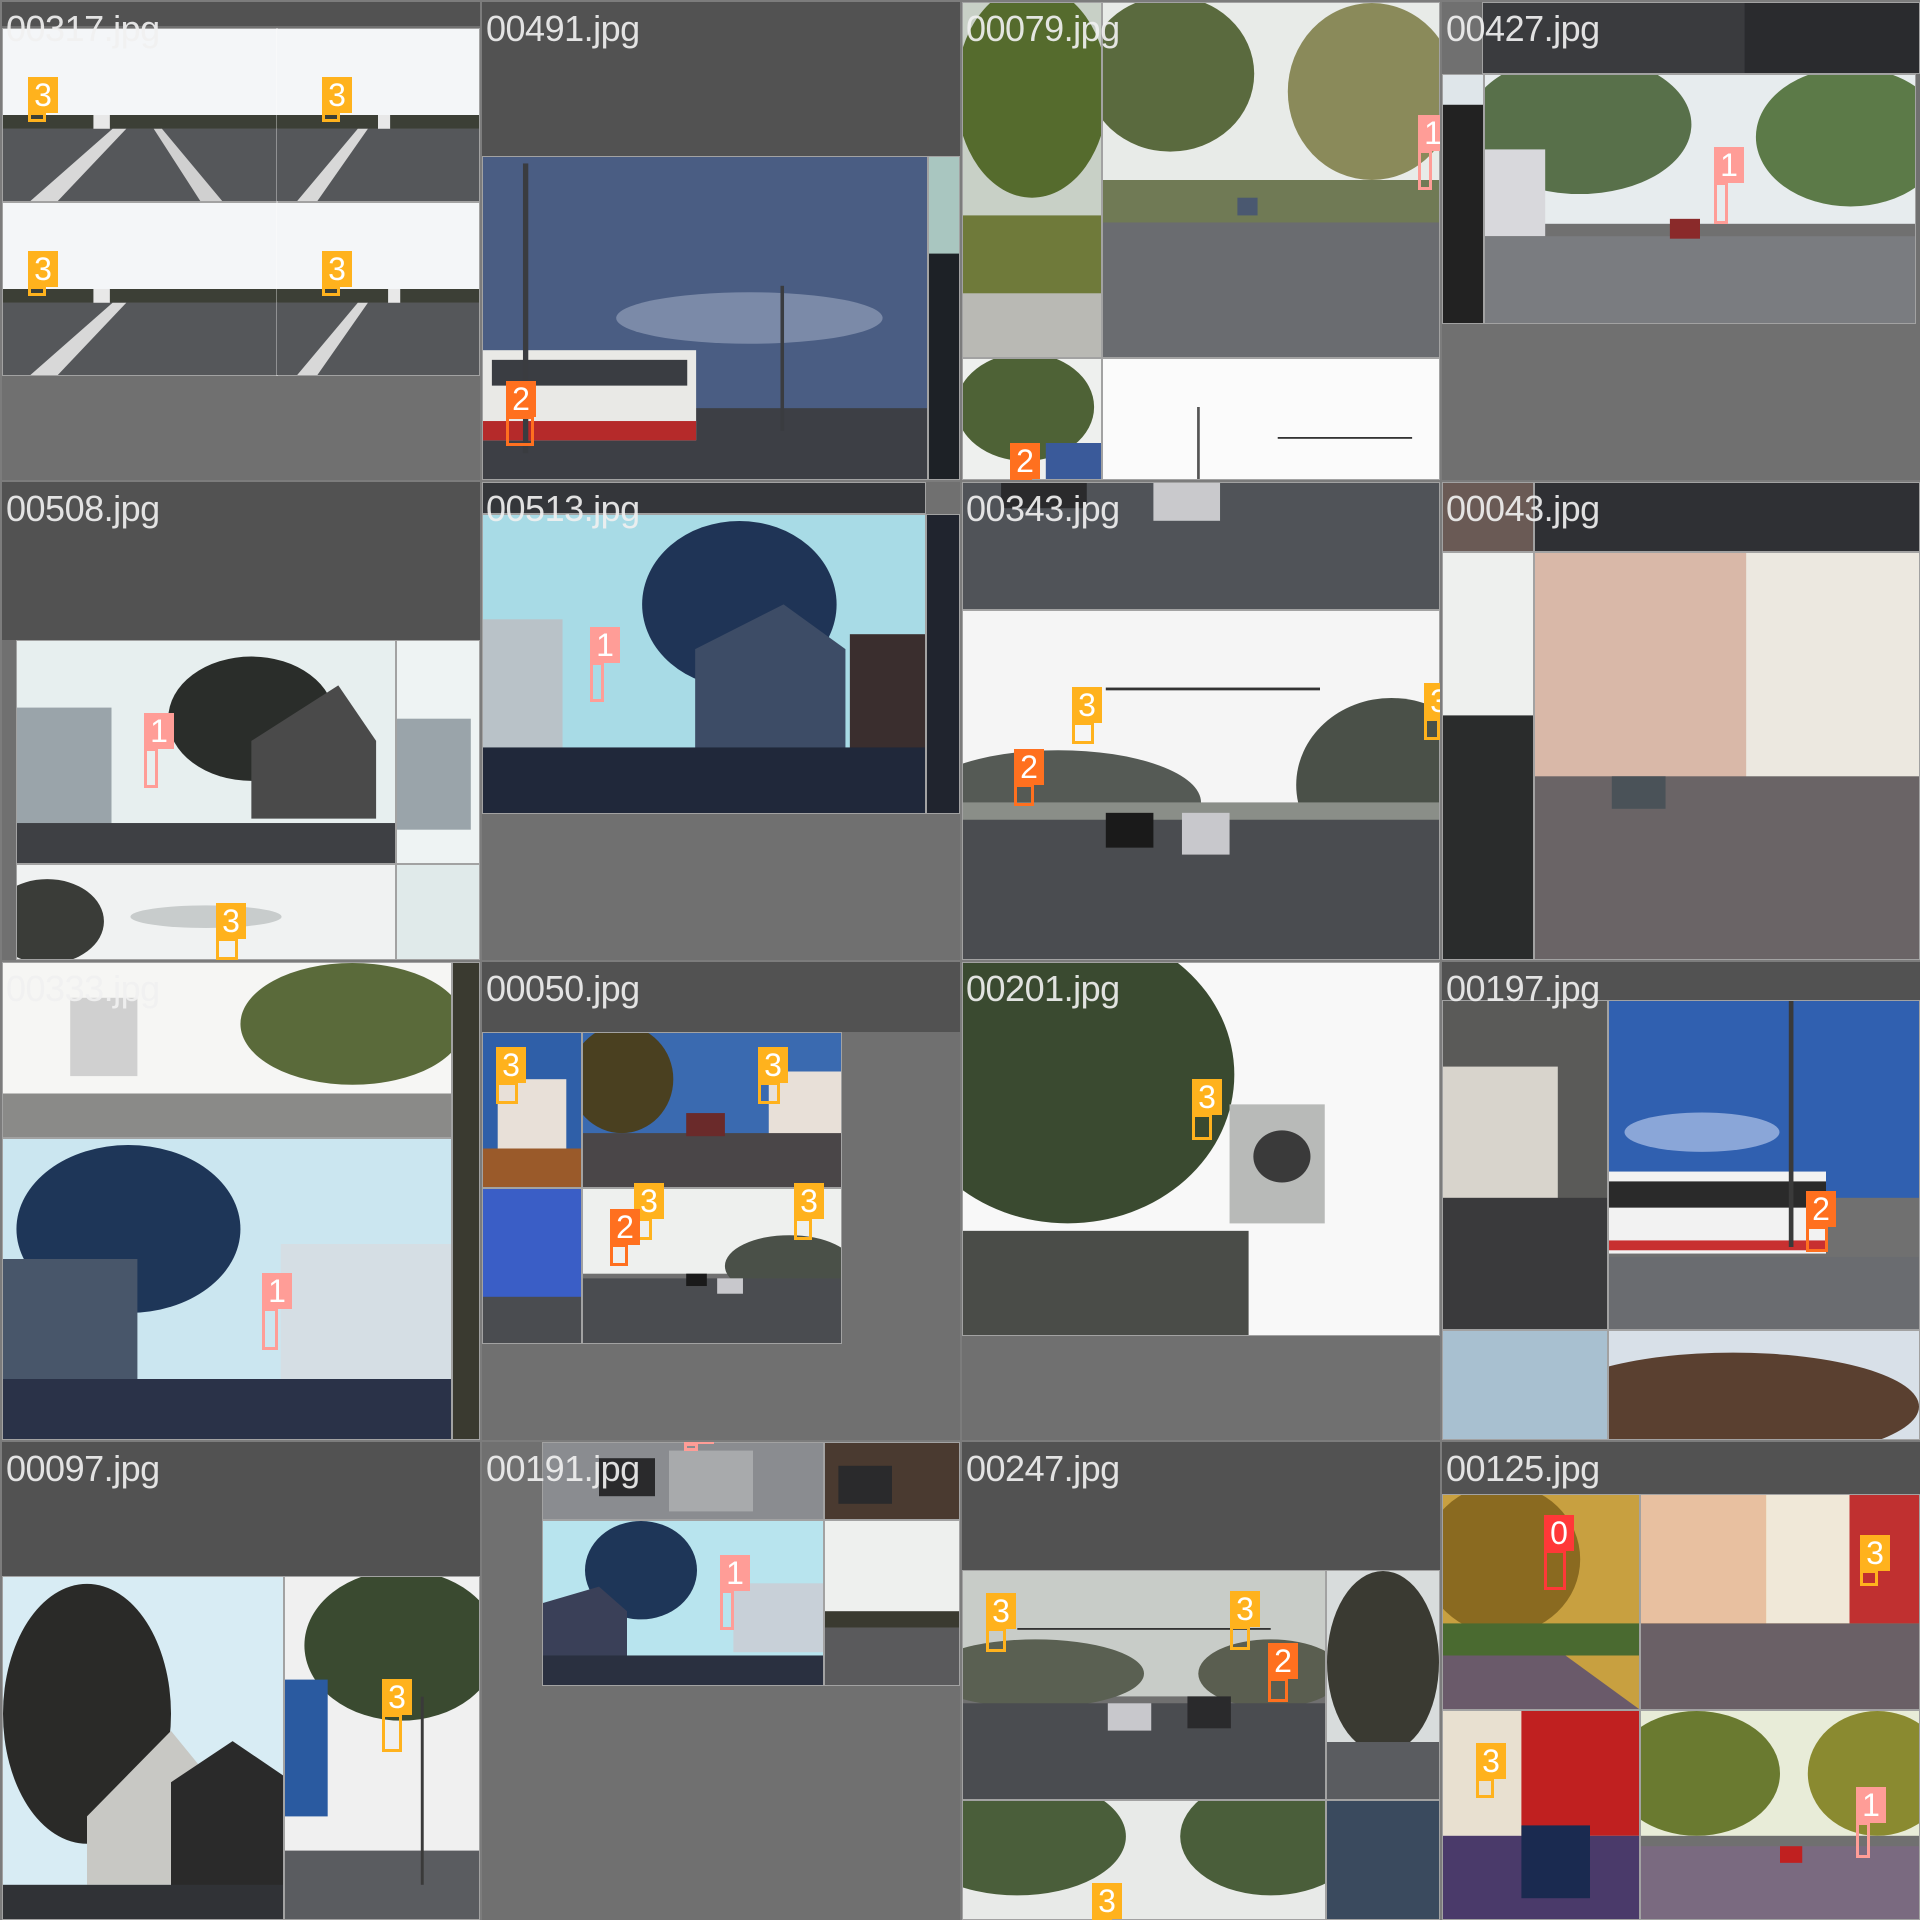  I want to click on mosaic-tile: 2 00197.jpg, so click(1681, 1201).